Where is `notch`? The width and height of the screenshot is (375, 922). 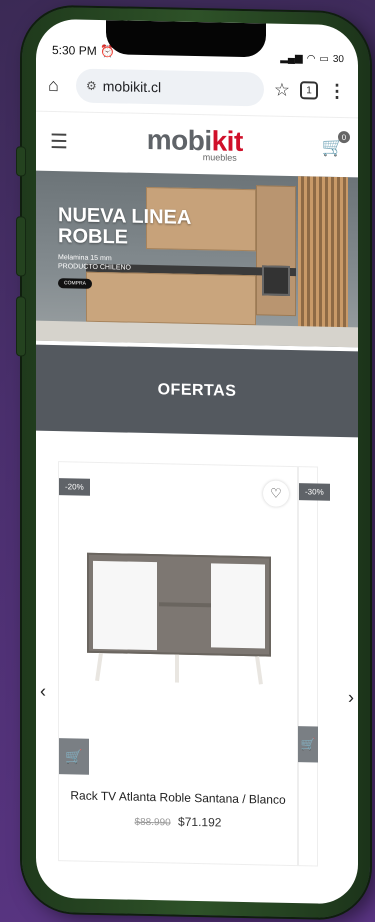
notch is located at coordinates (186, 39).